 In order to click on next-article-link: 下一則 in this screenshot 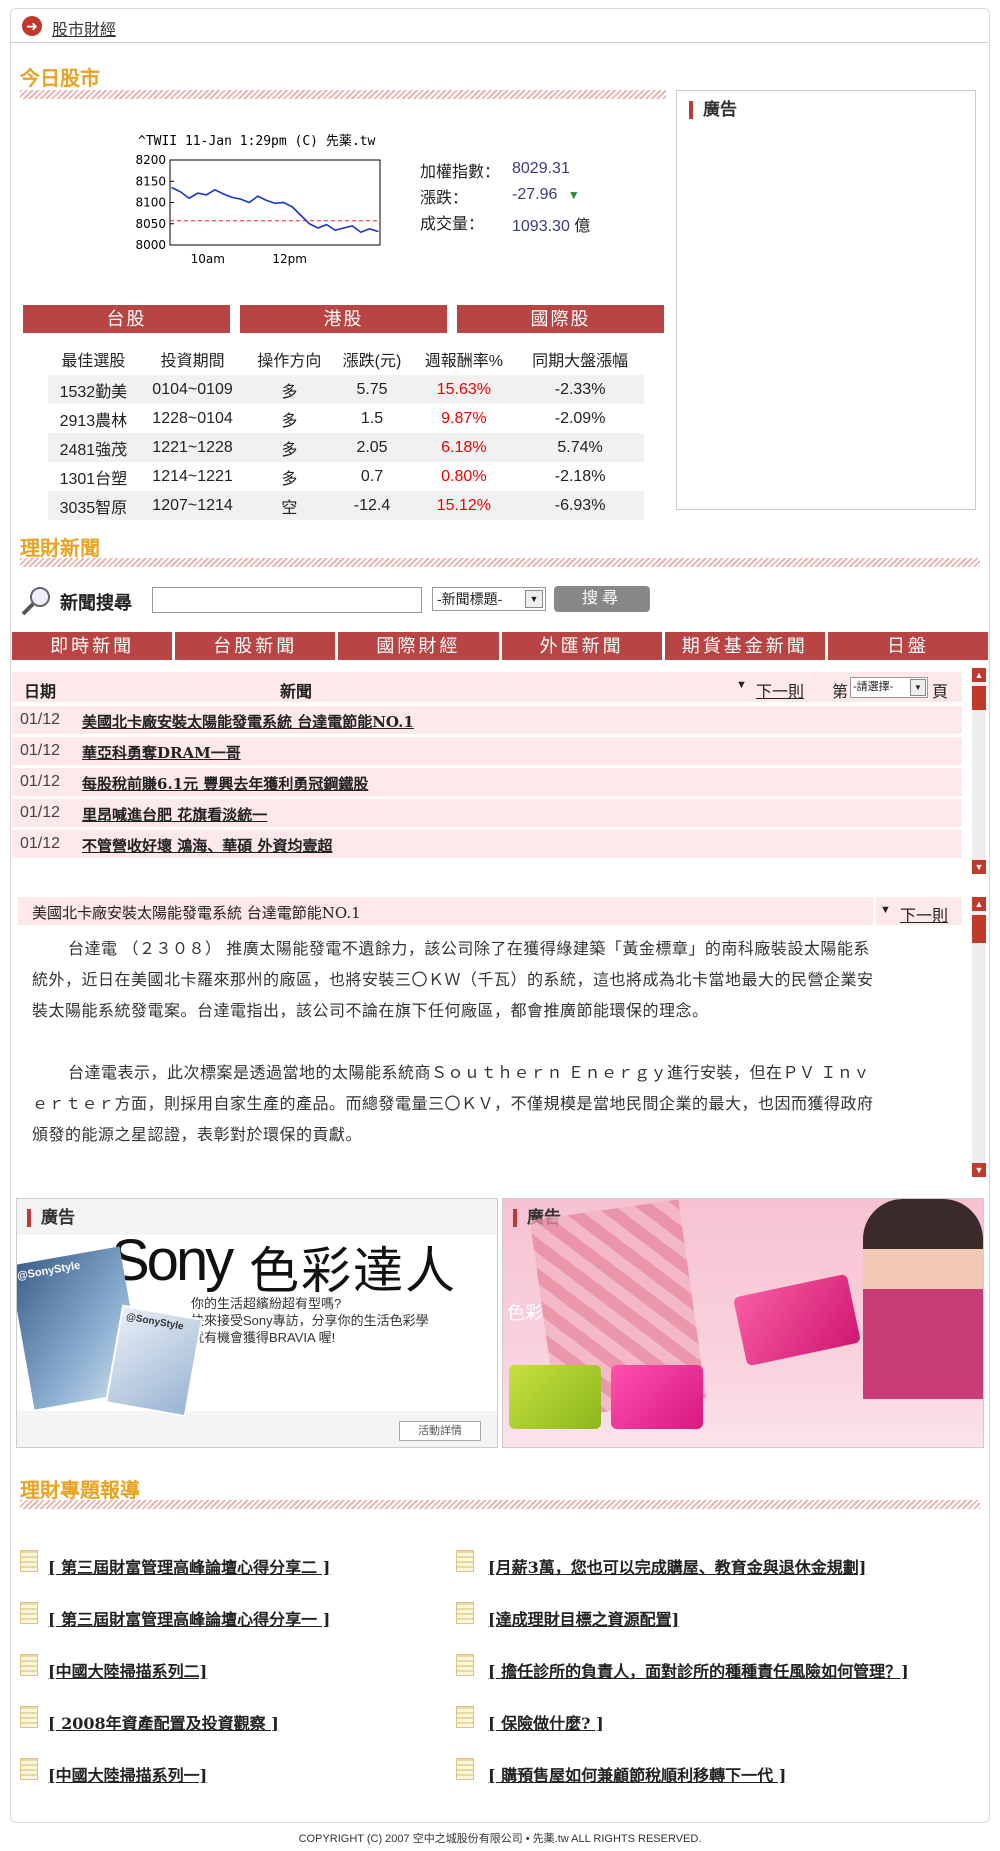, I will do `click(924, 914)`.